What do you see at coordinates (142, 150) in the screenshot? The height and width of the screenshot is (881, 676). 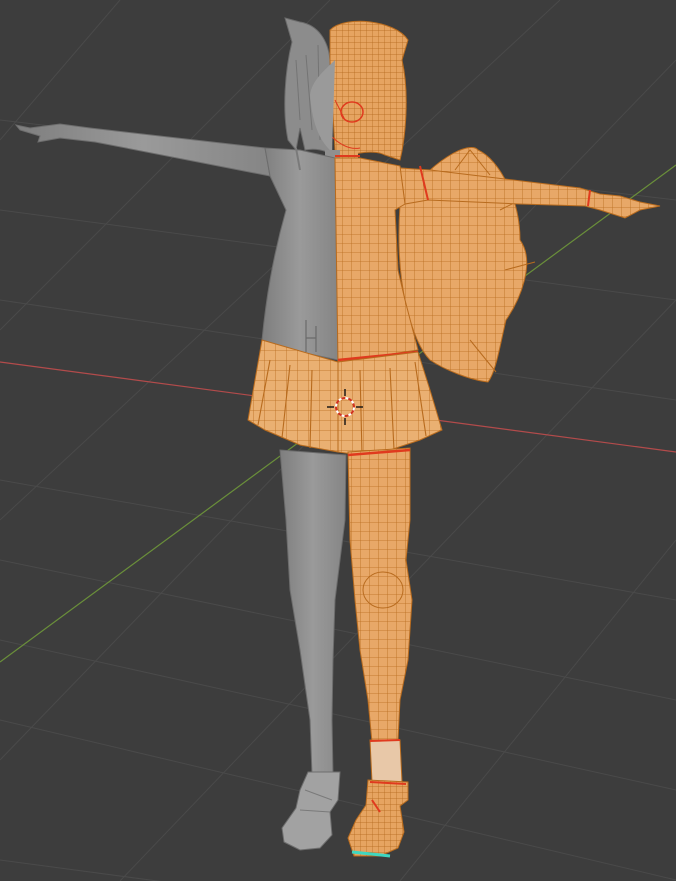 I see `arm-left` at bounding box center [142, 150].